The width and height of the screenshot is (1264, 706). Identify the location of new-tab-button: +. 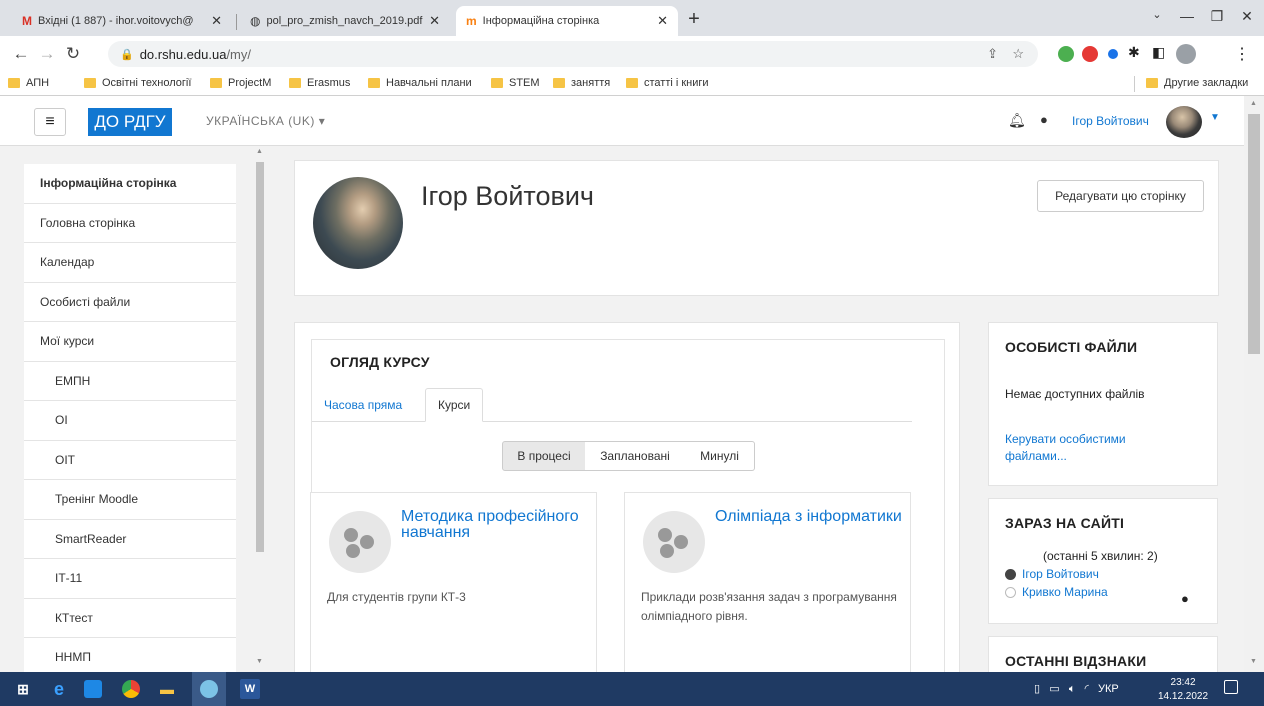
(694, 19).